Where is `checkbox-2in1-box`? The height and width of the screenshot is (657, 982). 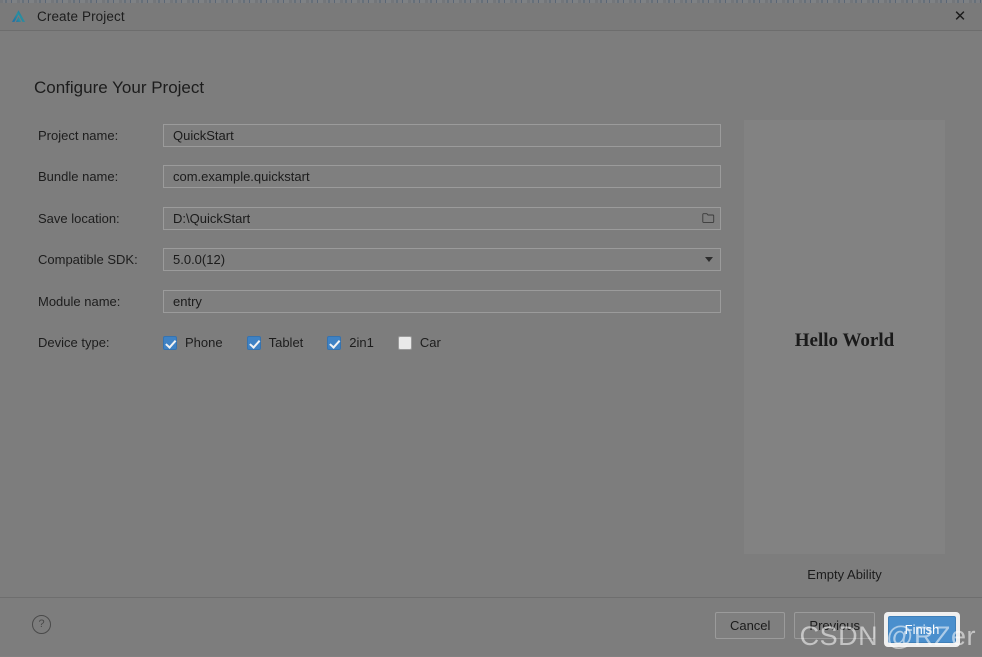 checkbox-2in1-box is located at coordinates (334, 342).